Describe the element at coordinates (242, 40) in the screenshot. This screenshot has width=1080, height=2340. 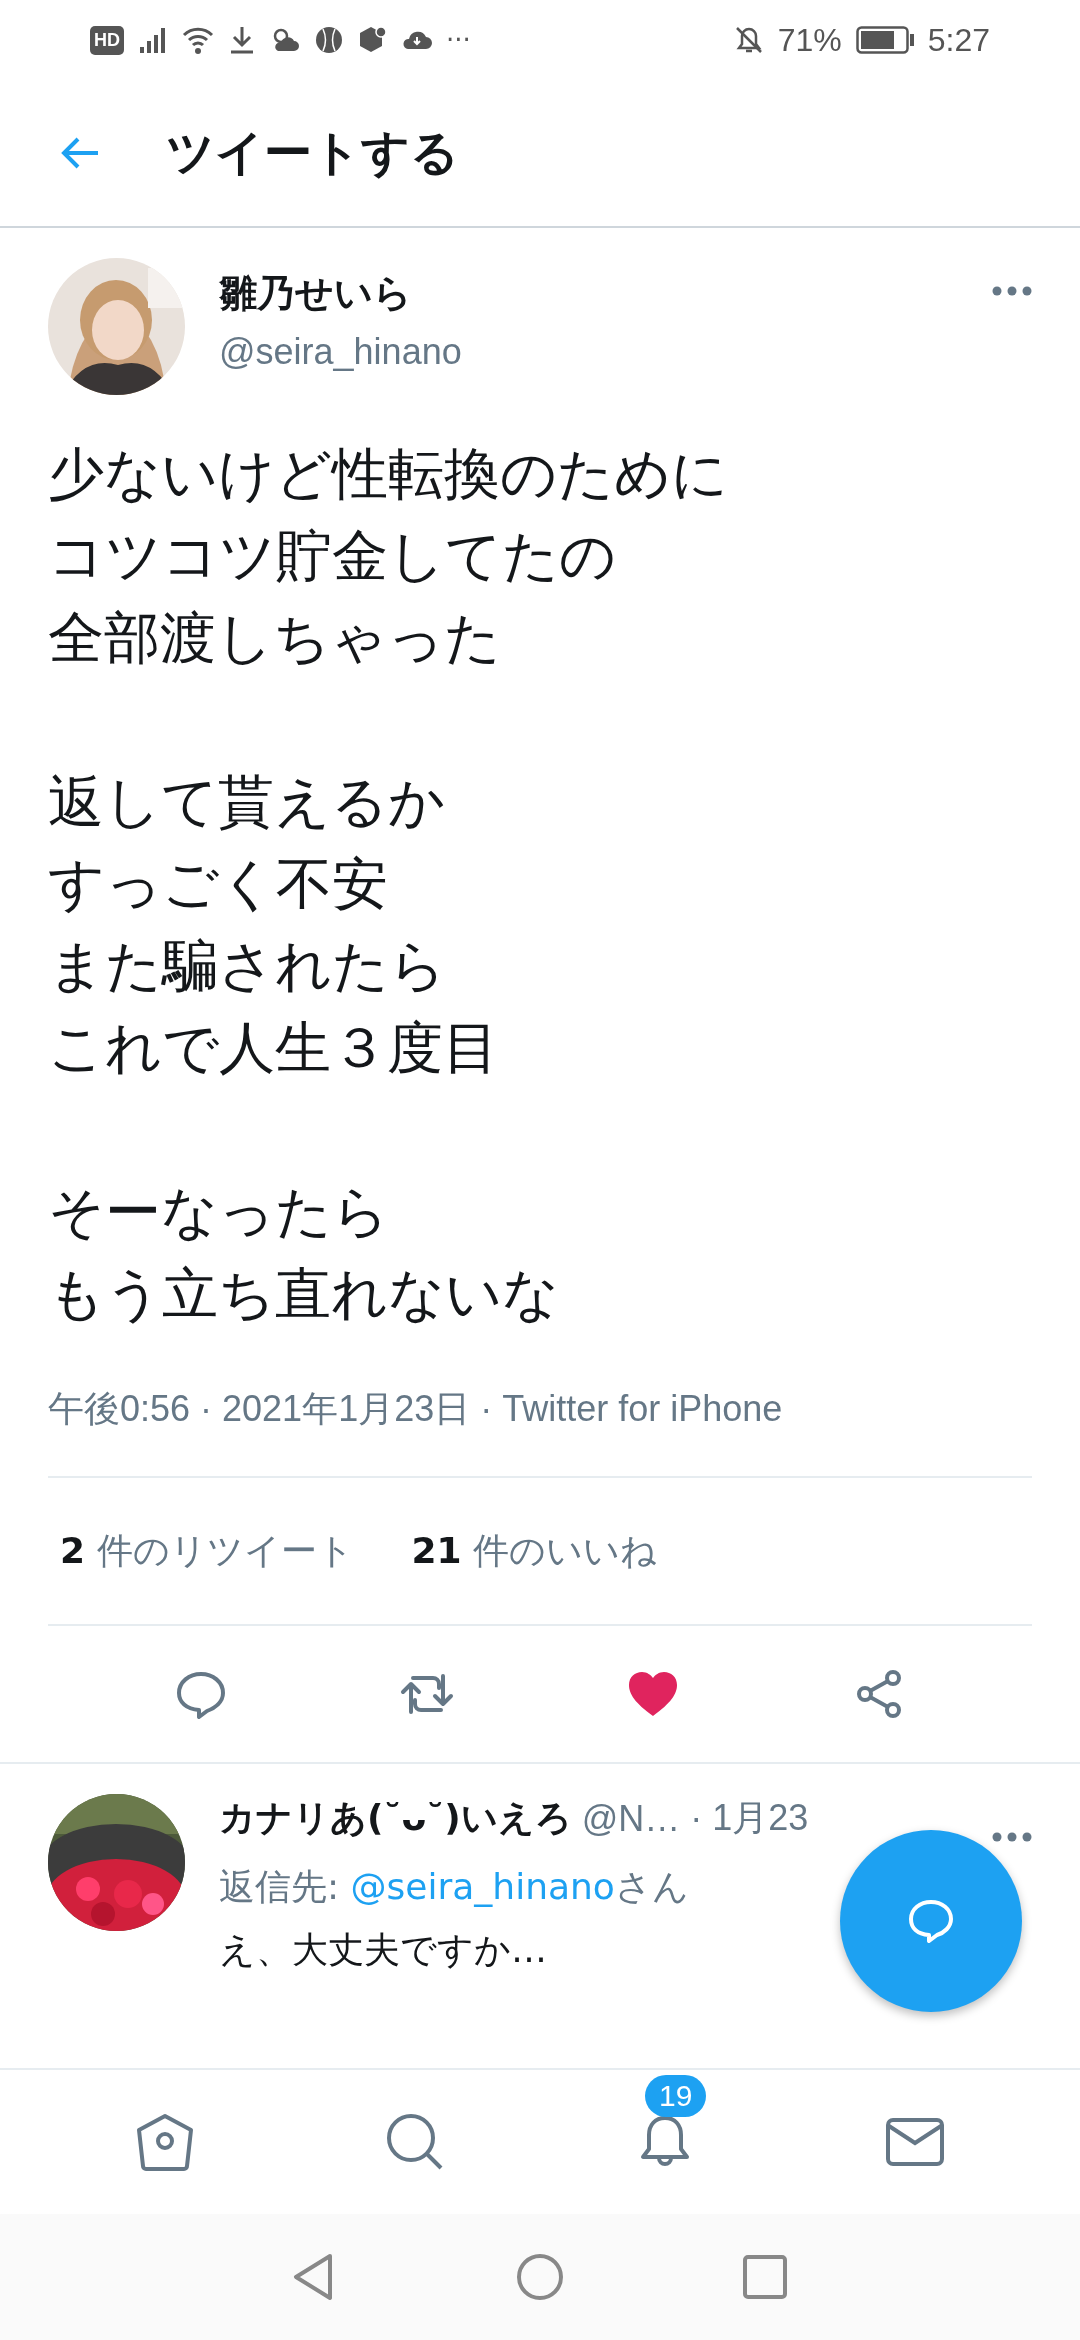
I see `download-icon` at that location.